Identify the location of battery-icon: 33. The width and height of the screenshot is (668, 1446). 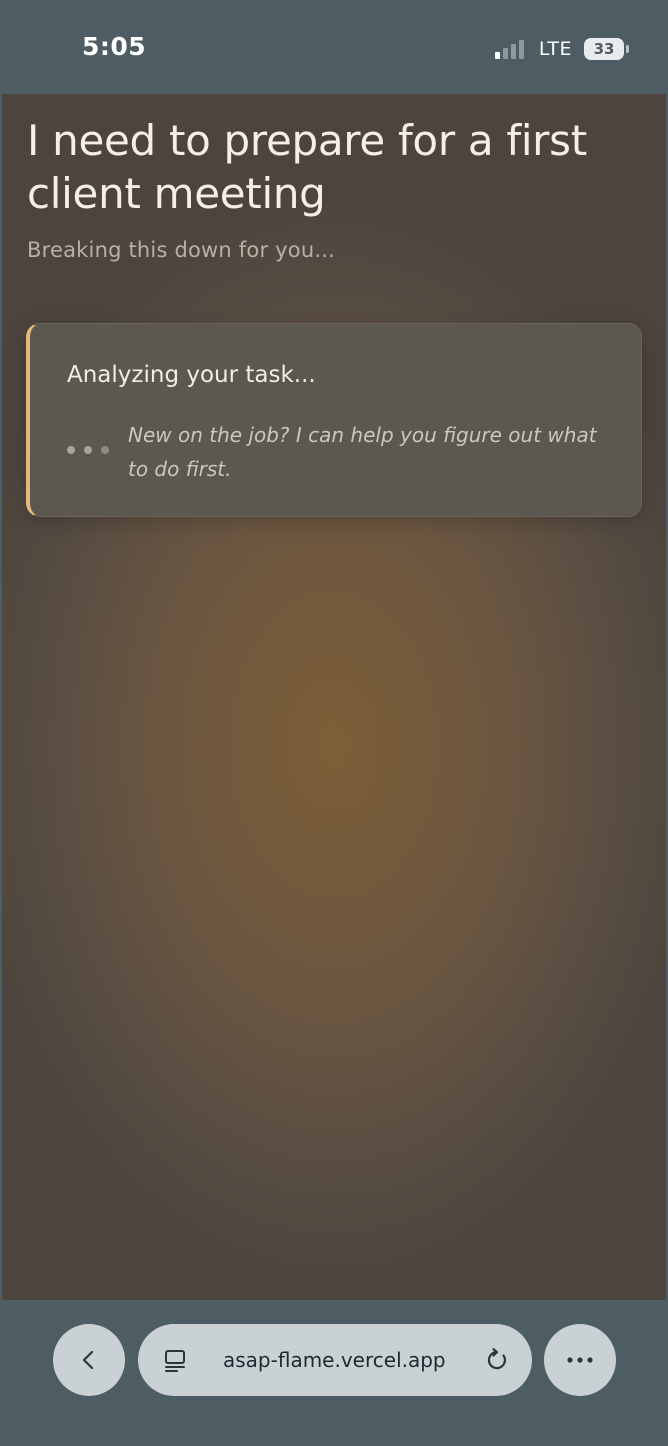
(606, 49).